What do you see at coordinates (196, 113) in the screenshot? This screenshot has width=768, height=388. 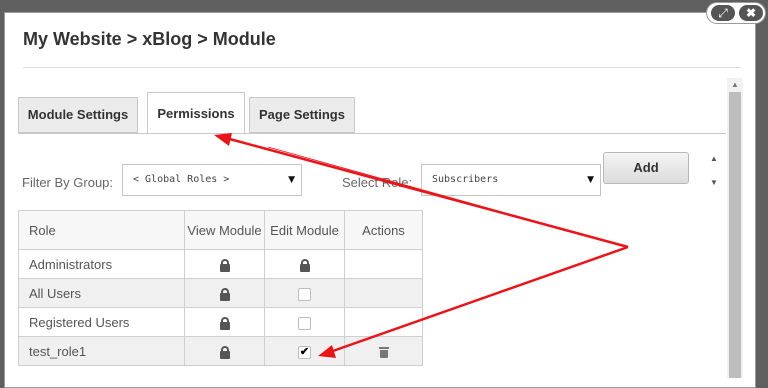 I see `tab-permissions: Permissions` at bounding box center [196, 113].